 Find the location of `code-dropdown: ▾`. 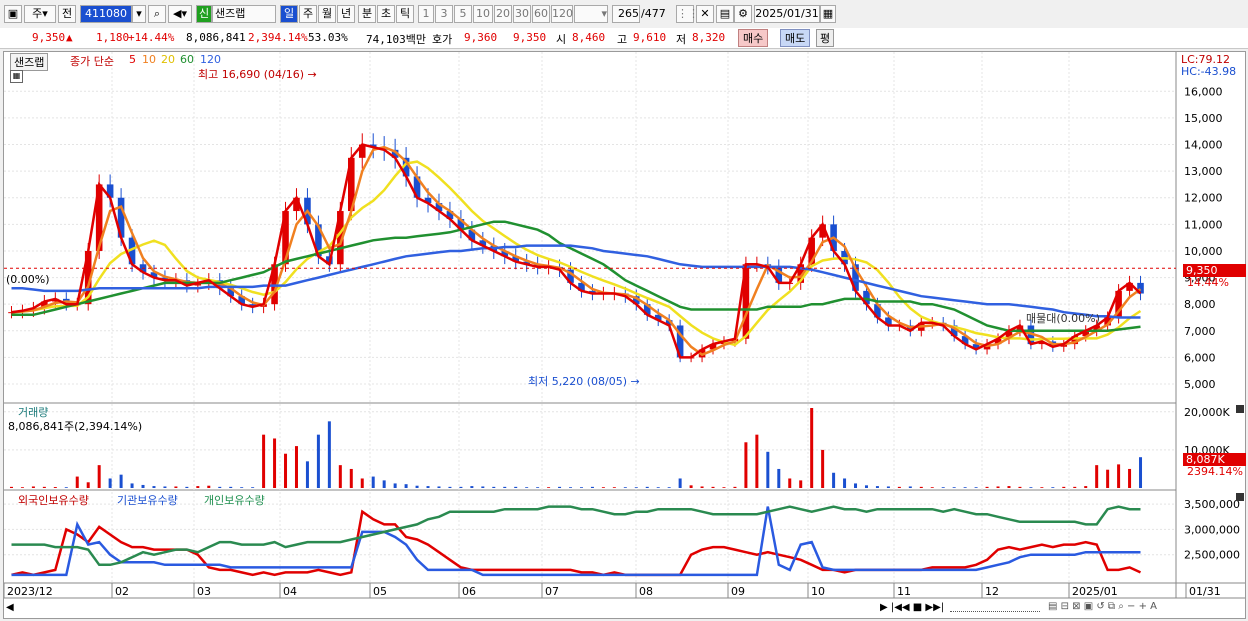

code-dropdown: ▾ is located at coordinates (139, 14).